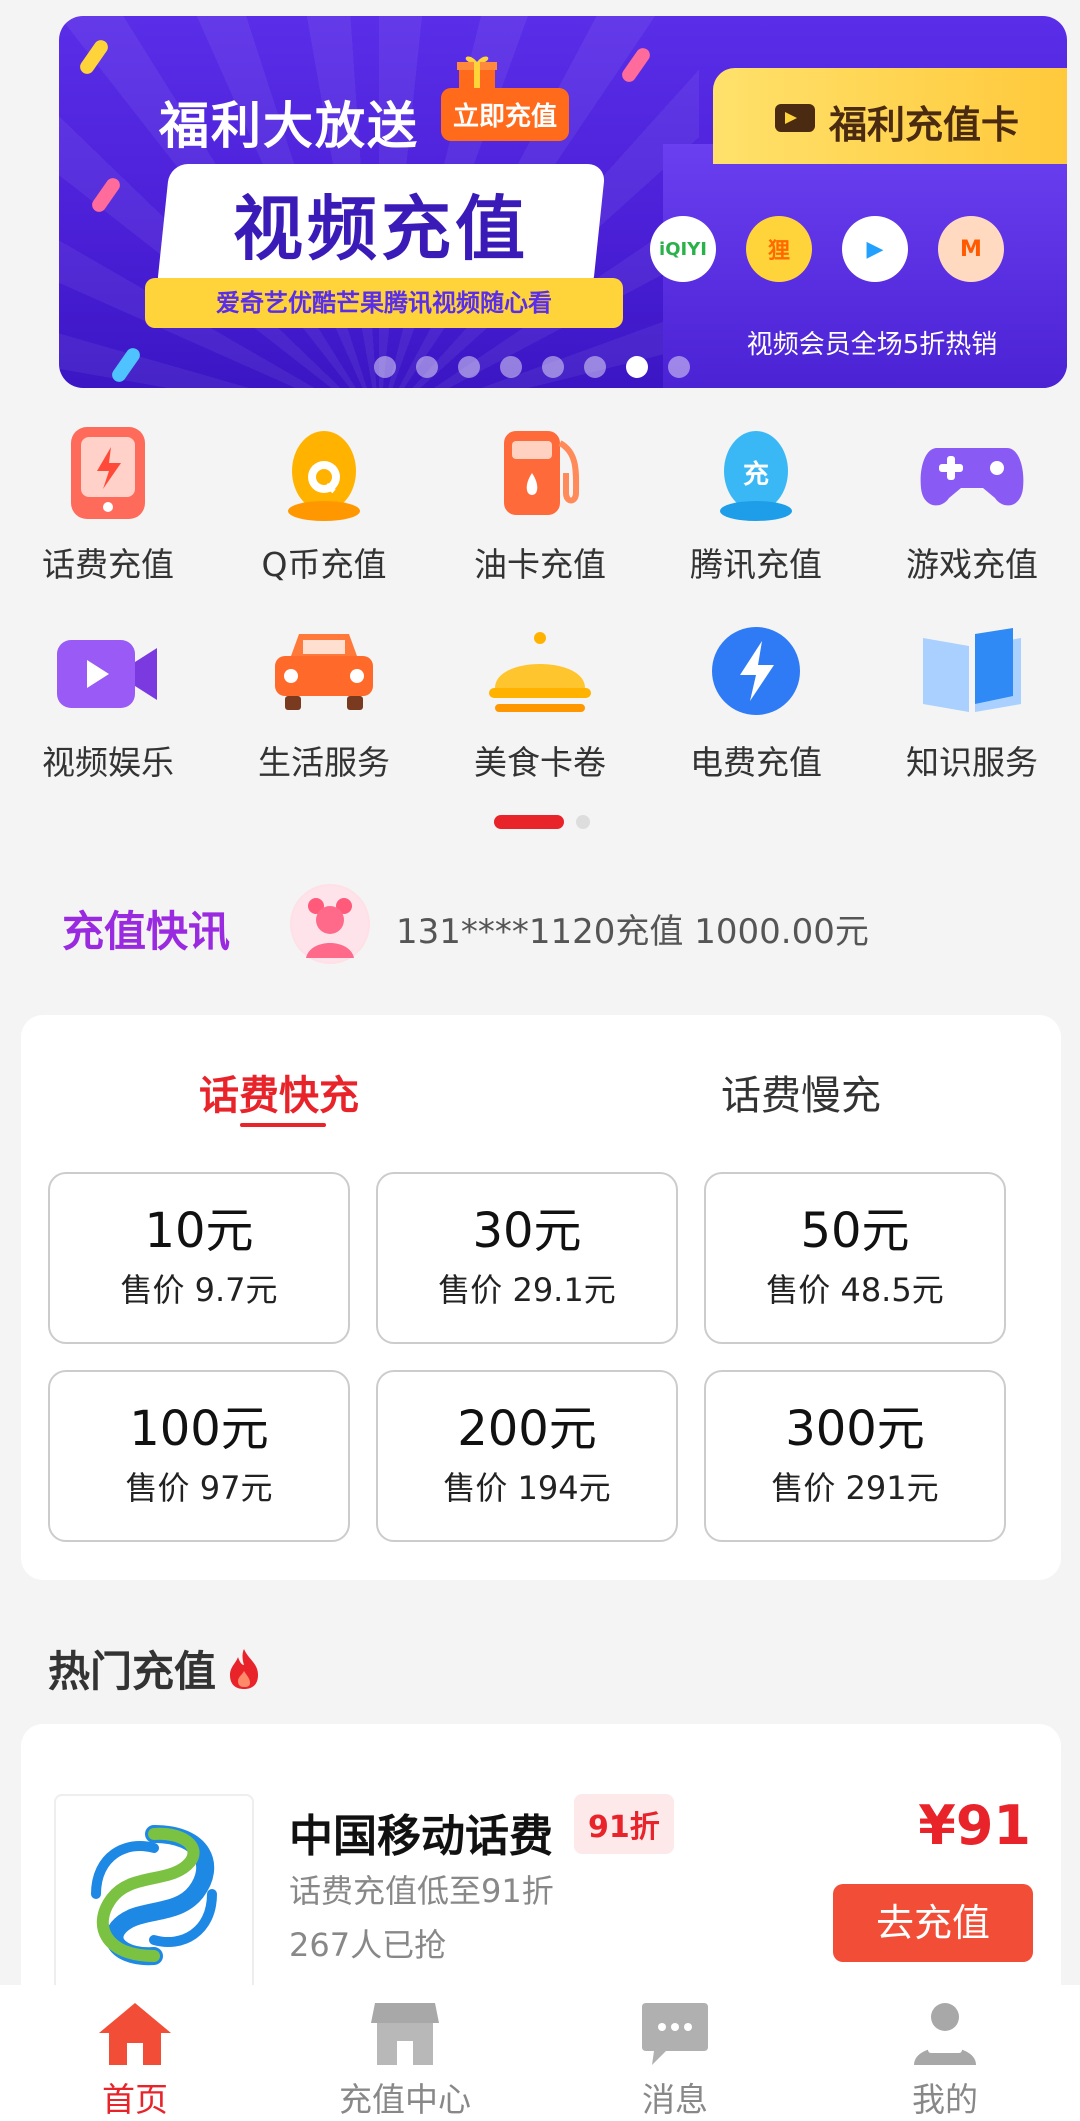  I want to click on pager-dot, so click(583, 822).